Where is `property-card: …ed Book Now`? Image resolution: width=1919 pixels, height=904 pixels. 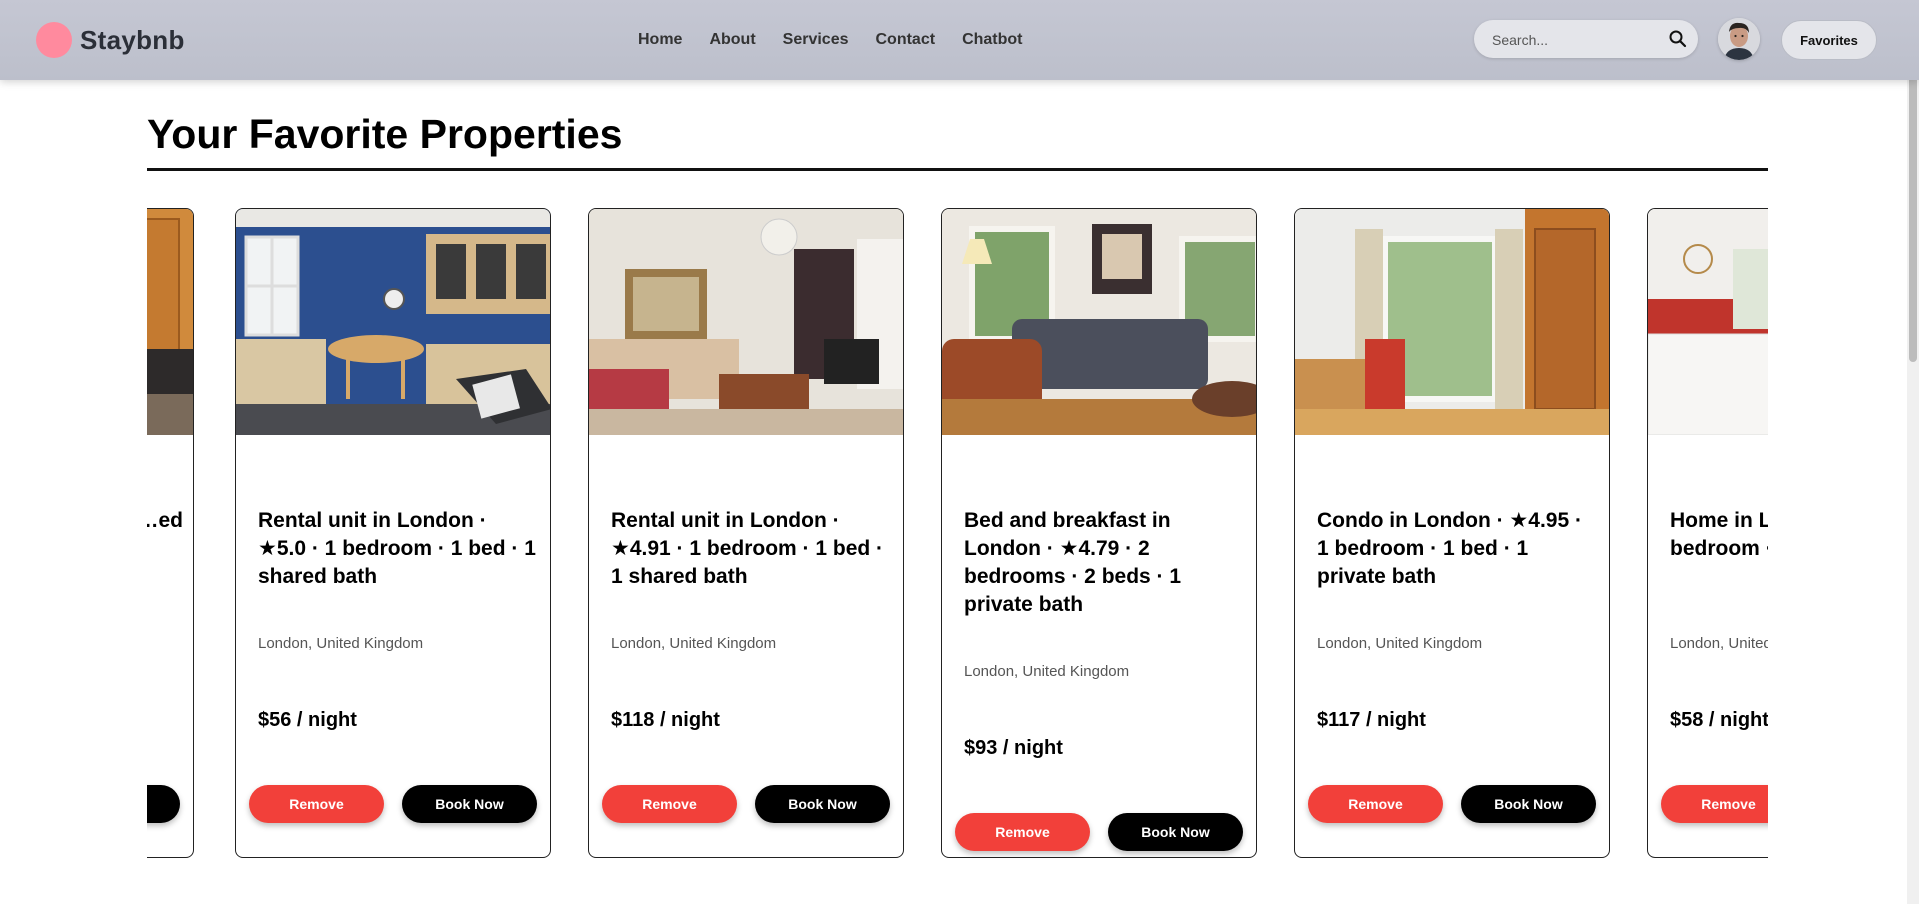 property-card: …ed Book Now is located at coordinates (170, 533).